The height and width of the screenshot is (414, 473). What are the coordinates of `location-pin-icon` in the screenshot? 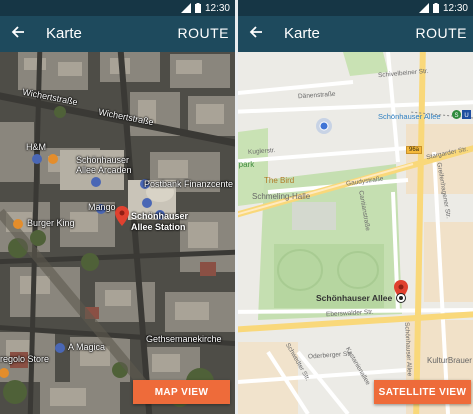 It's located at (122, 216).